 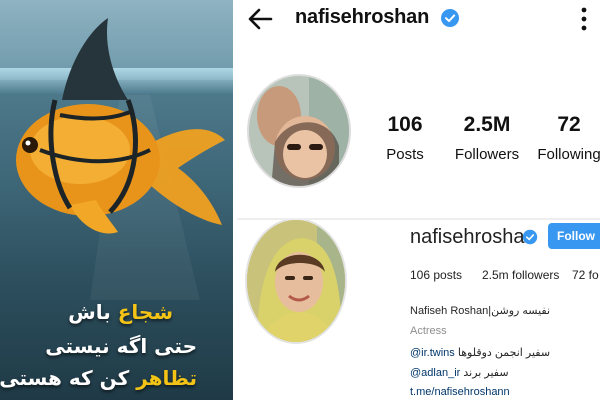 I want to click on bio-text-twins: سفیر انجمن دوقلوها, so click(x=504, y=353).